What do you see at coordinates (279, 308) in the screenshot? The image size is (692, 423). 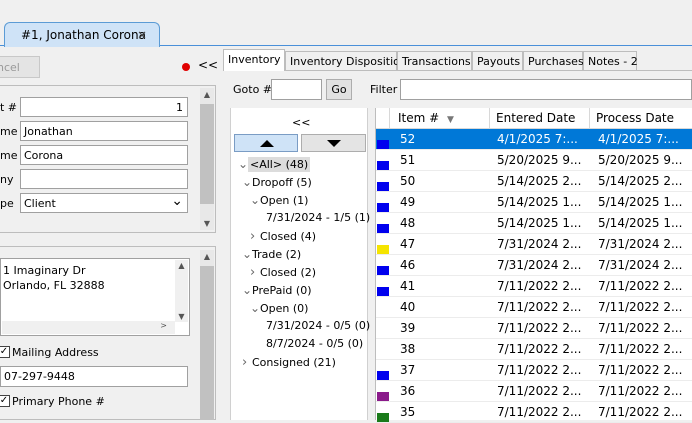 I see `tree-node: ⌄Open (0)` at bounding box center [279, 308].